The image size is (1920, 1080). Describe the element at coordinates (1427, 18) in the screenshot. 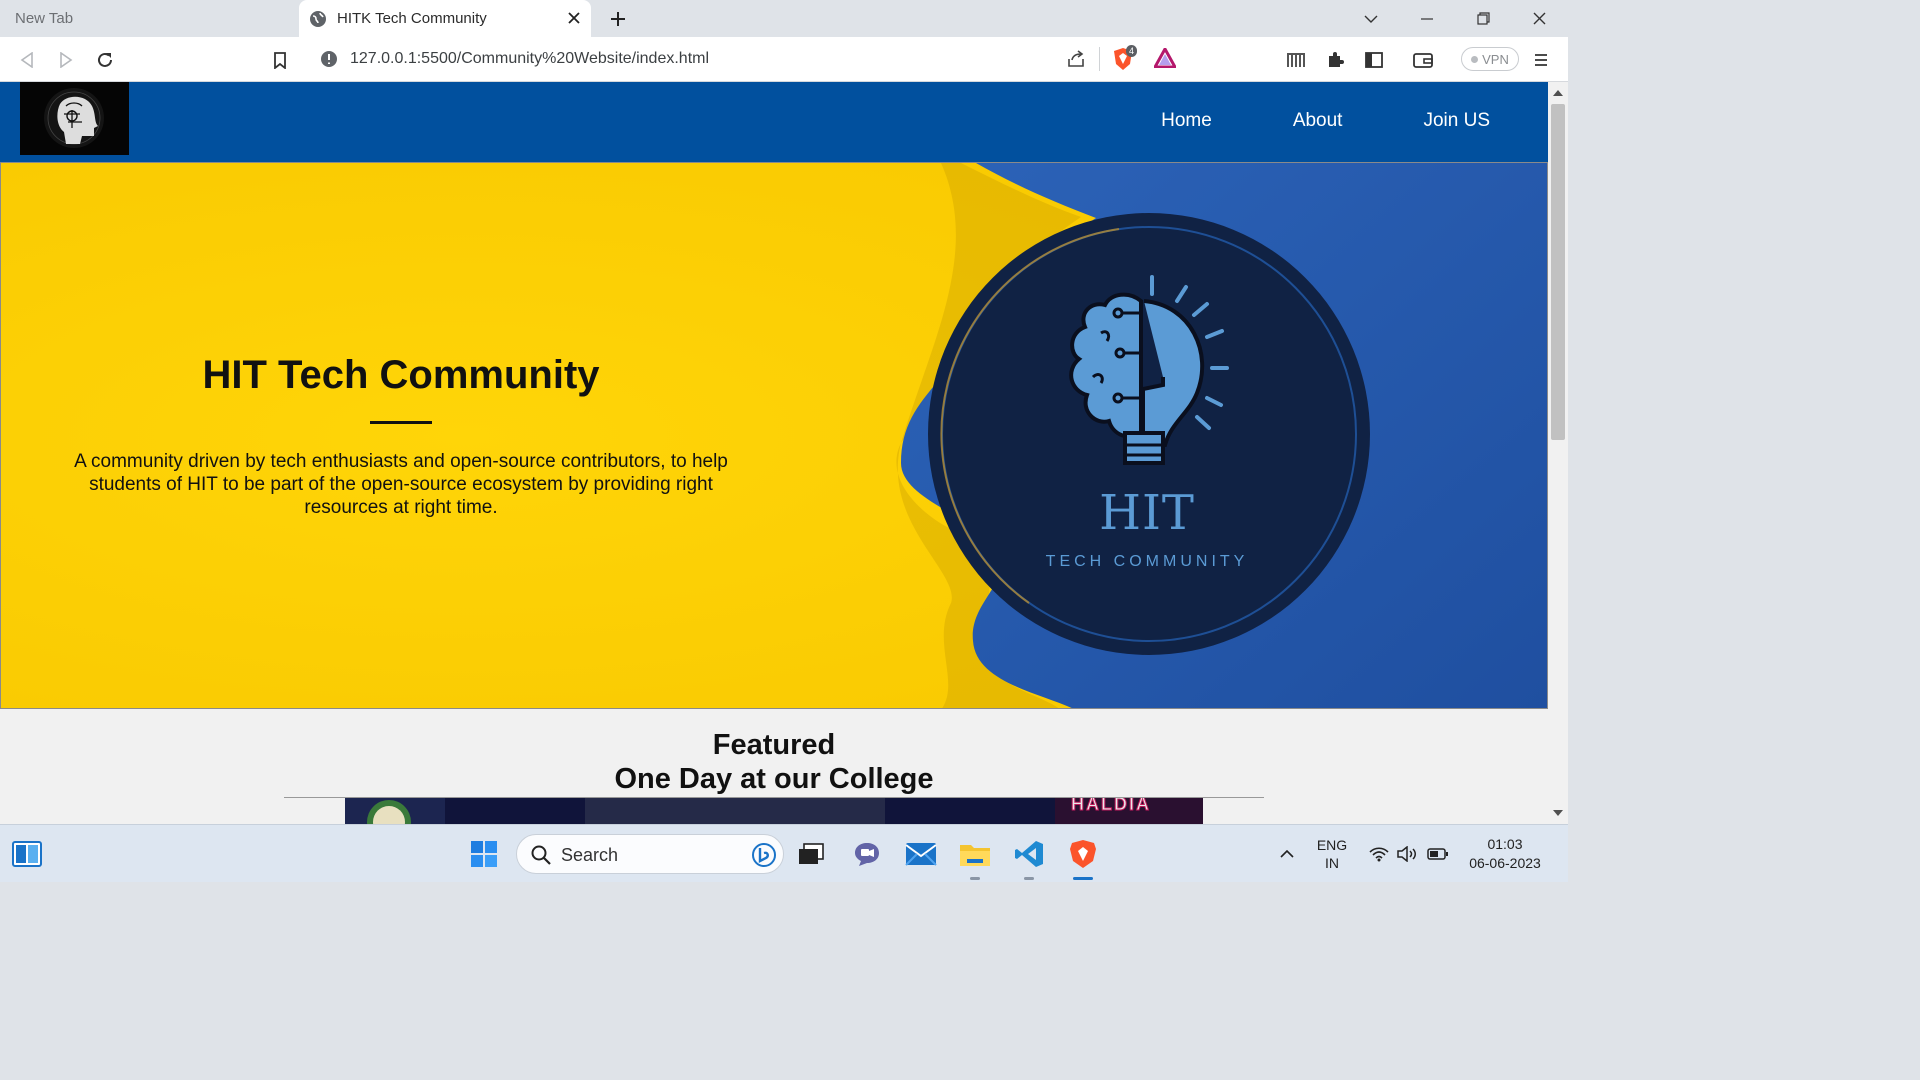

I see `minimize-icon` at that location.